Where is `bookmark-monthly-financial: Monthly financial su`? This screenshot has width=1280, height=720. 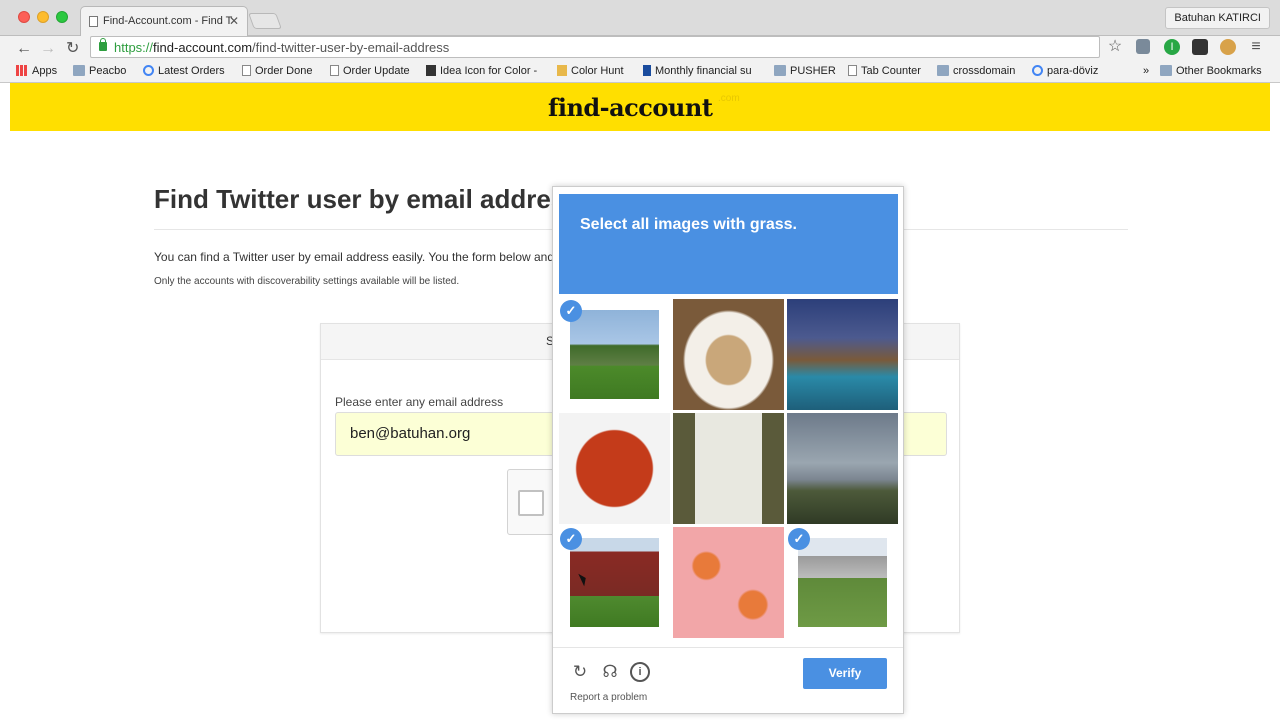 bookmark-monthly-financial: Monthly financial su is located at coordinates (697, 71).